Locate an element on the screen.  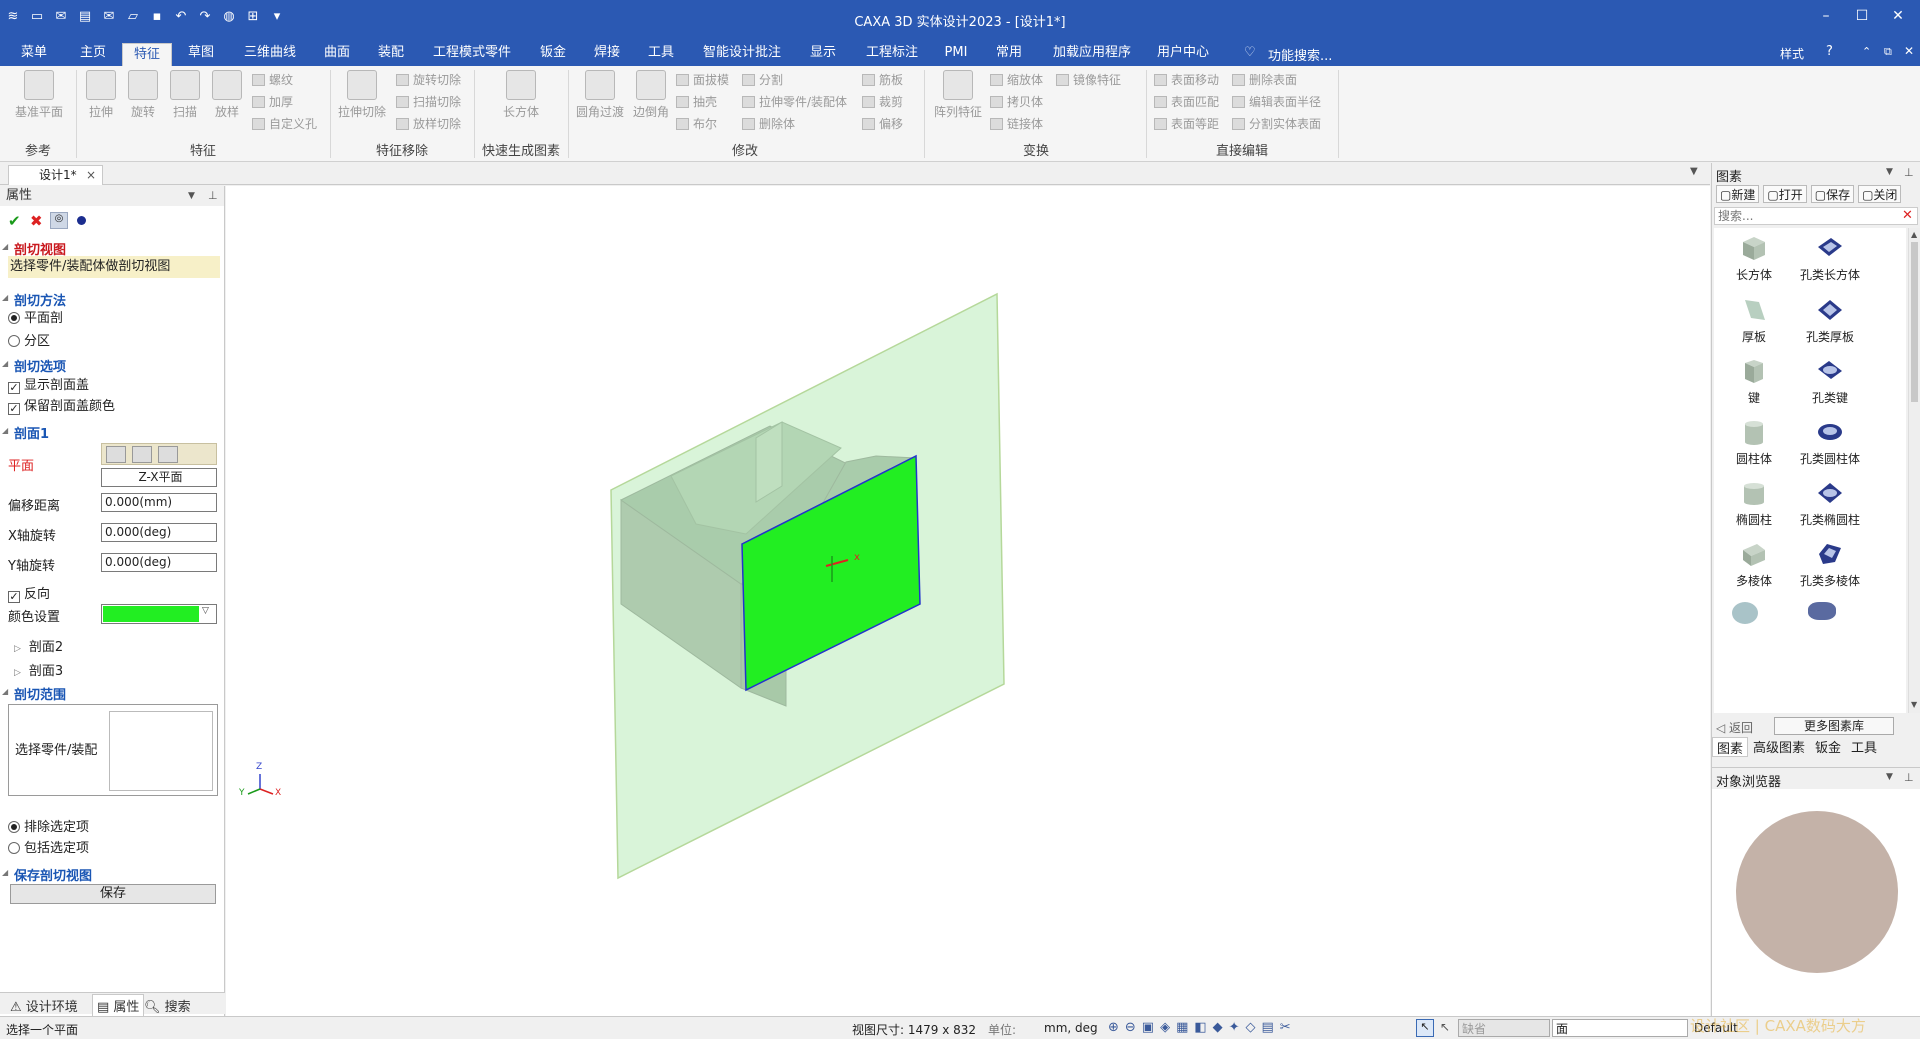
doc-tab-dropdown-icon: ▼ is located at coordinates (1694, 171).